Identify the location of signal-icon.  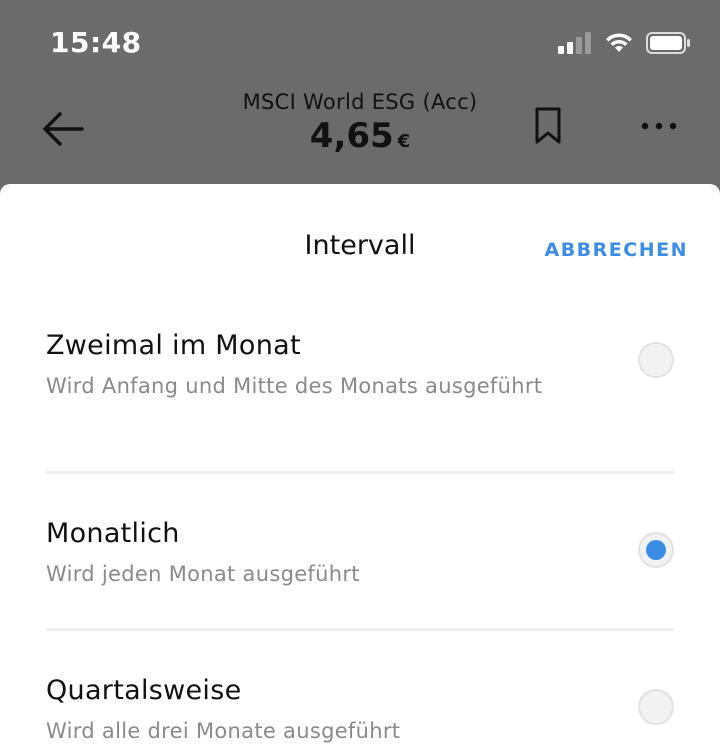
(575, 45).